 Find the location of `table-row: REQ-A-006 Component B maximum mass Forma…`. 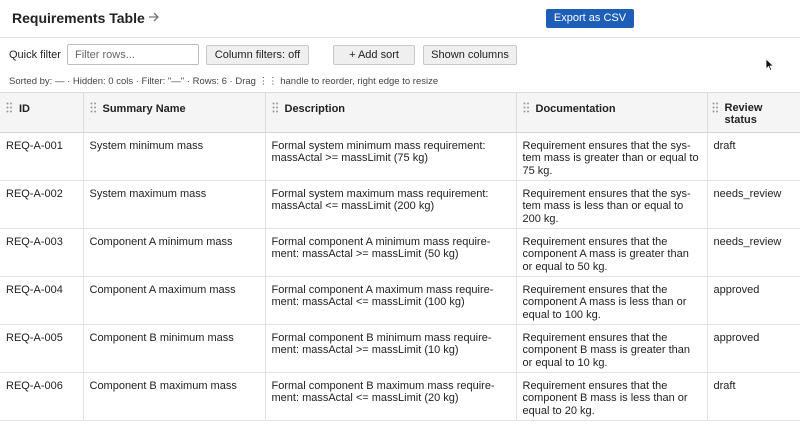

table-row: REQ-A-006 Component B maximum mass Forma… is located at coordinates (400, 396).